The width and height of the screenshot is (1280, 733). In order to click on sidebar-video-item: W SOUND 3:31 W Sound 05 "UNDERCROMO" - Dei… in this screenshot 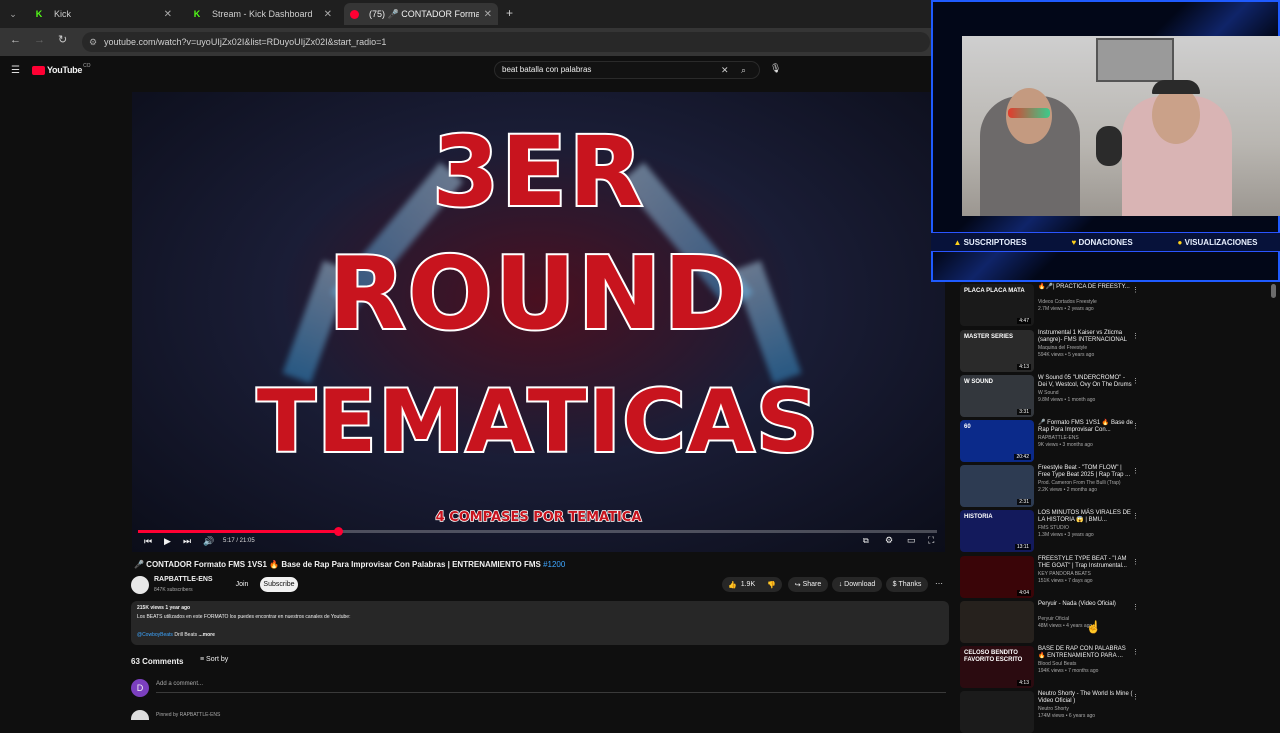, I will do `click(1050, 396)`.